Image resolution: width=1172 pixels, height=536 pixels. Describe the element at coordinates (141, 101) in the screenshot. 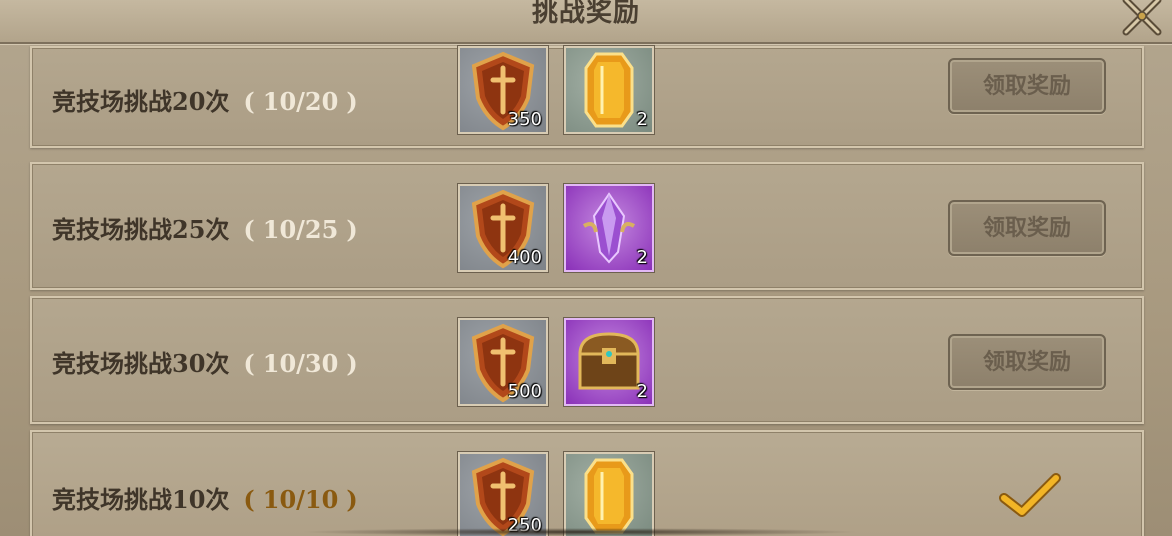

I see `task-name: 竞技场挑战20次` at that location.